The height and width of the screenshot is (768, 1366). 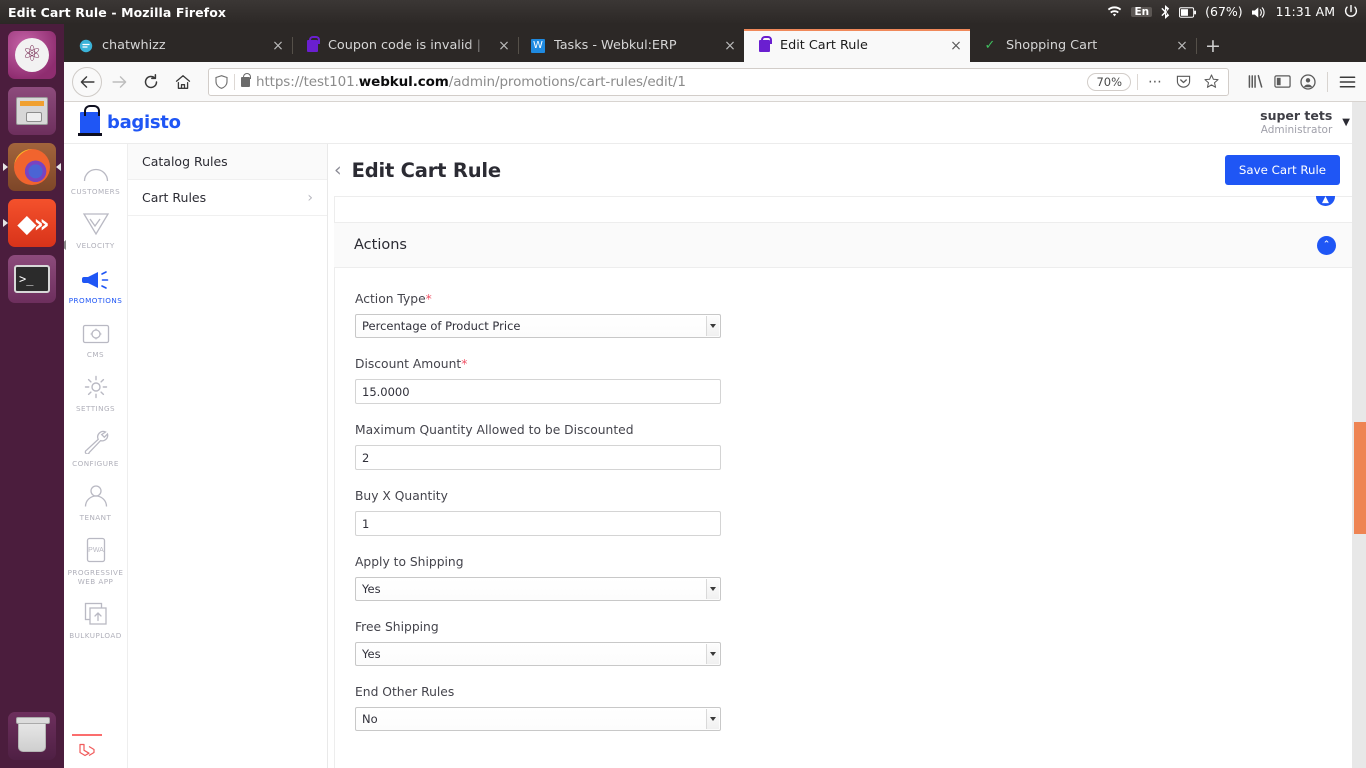 I want to click on sidebar-item-configure: CONFIGURE, so click(x=95, y=447).